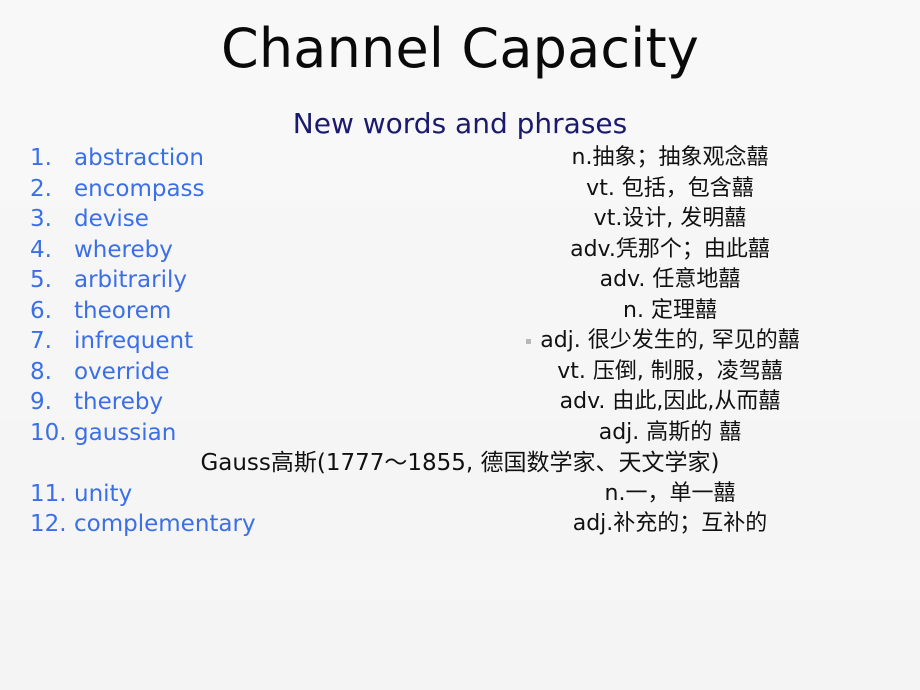  What do you see at coordinates (41, 219) in the screenshot?
I see `vocabulary-item-number: 3.` at bounding box center [41, 219].